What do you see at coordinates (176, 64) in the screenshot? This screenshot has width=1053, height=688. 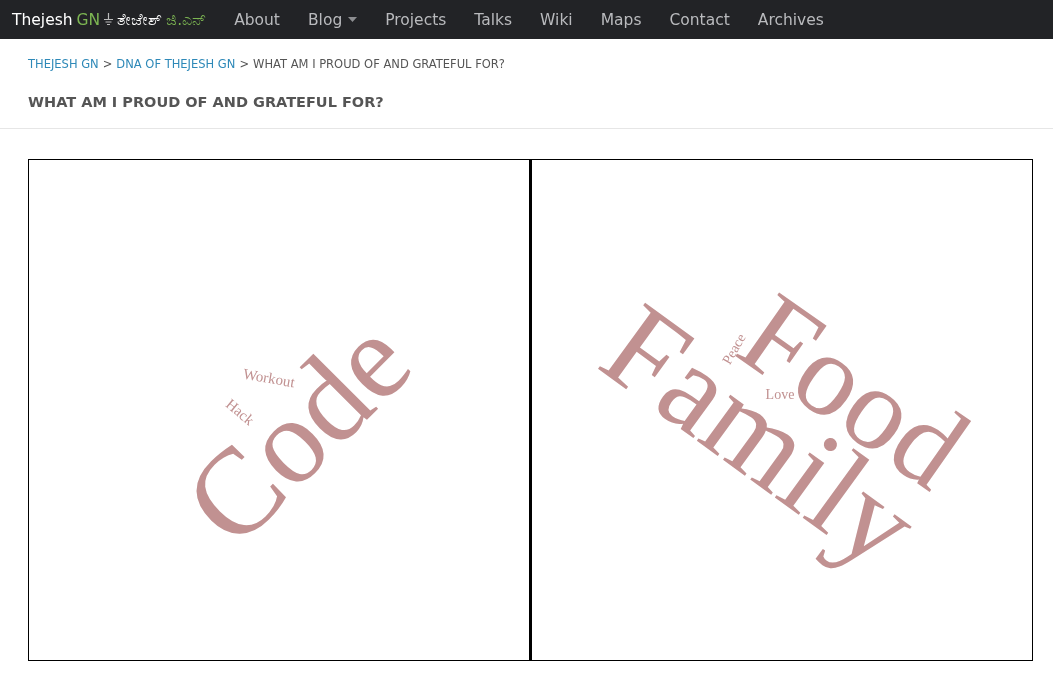 I see `breadcrumb-link: DNA OF THEJESH GN` at bounding box center [176, 64].